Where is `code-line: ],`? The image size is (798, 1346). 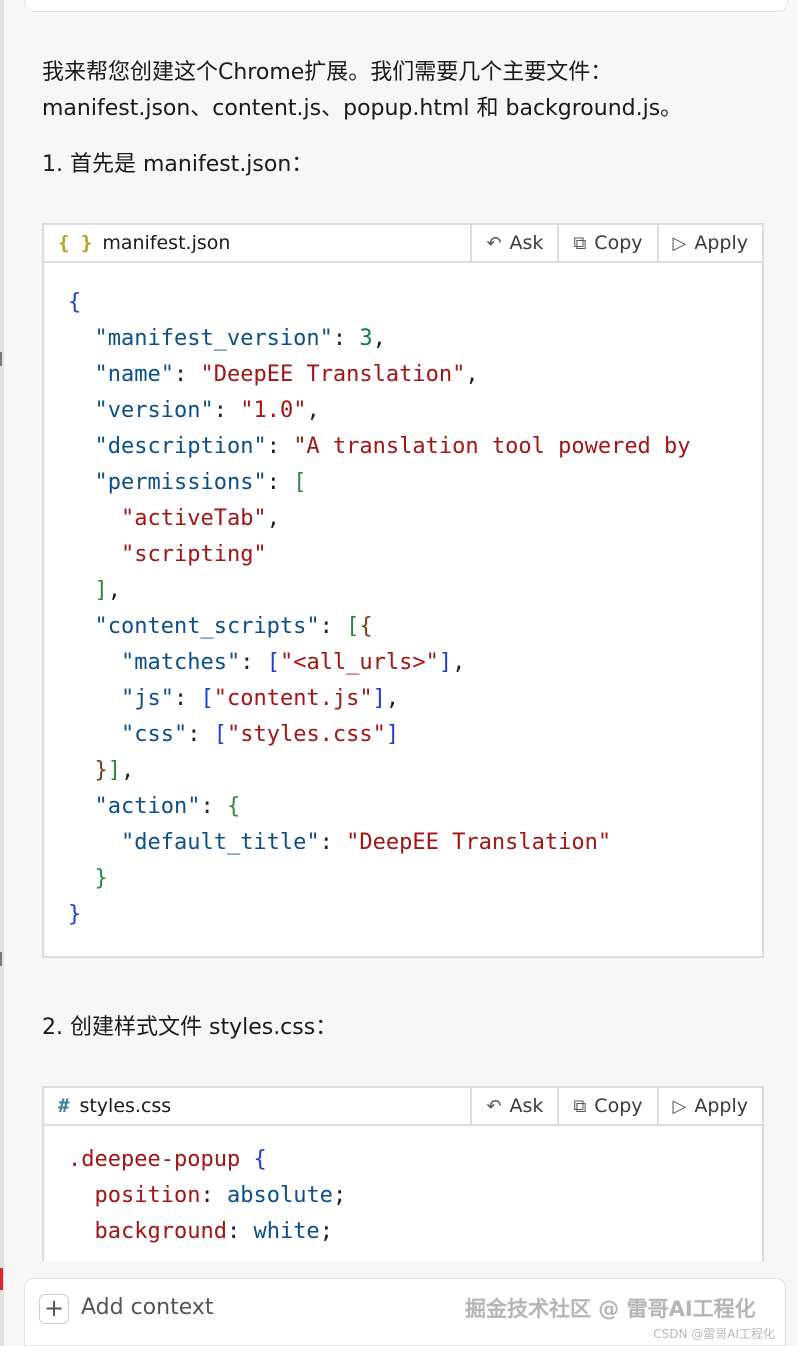 code-line: ], is located at coordinates (404, 591).